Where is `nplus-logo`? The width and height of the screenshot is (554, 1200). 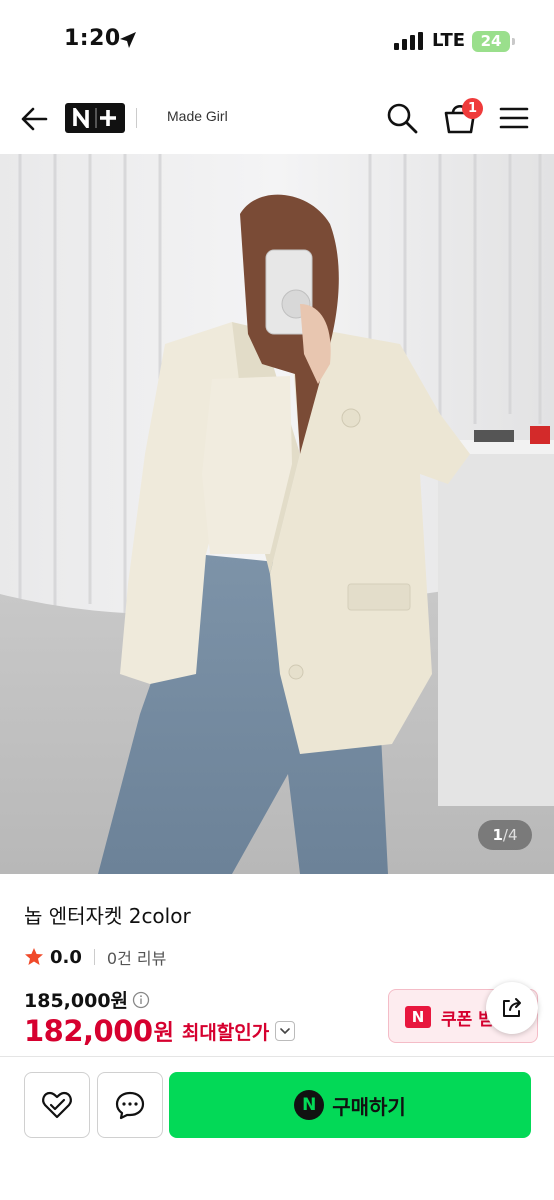 nplus-logo is located at coordinates (95, 118).